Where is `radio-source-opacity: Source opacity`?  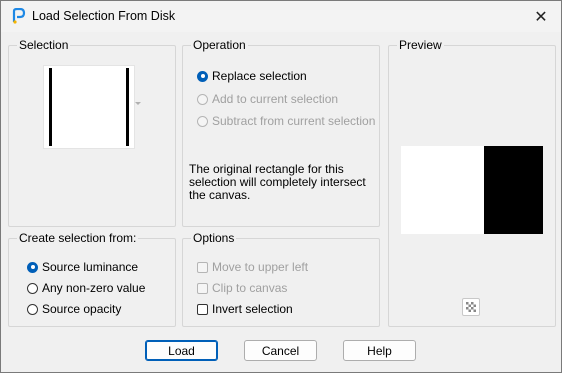
radio-source-opacity: Source opacity is located at coordinates (74, 309).